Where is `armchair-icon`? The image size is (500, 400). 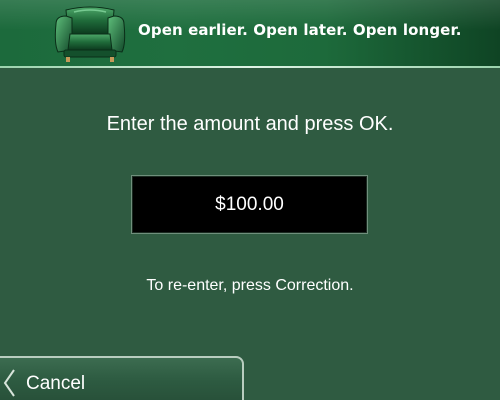 armchair-icon is located at coordinates (90, 34).